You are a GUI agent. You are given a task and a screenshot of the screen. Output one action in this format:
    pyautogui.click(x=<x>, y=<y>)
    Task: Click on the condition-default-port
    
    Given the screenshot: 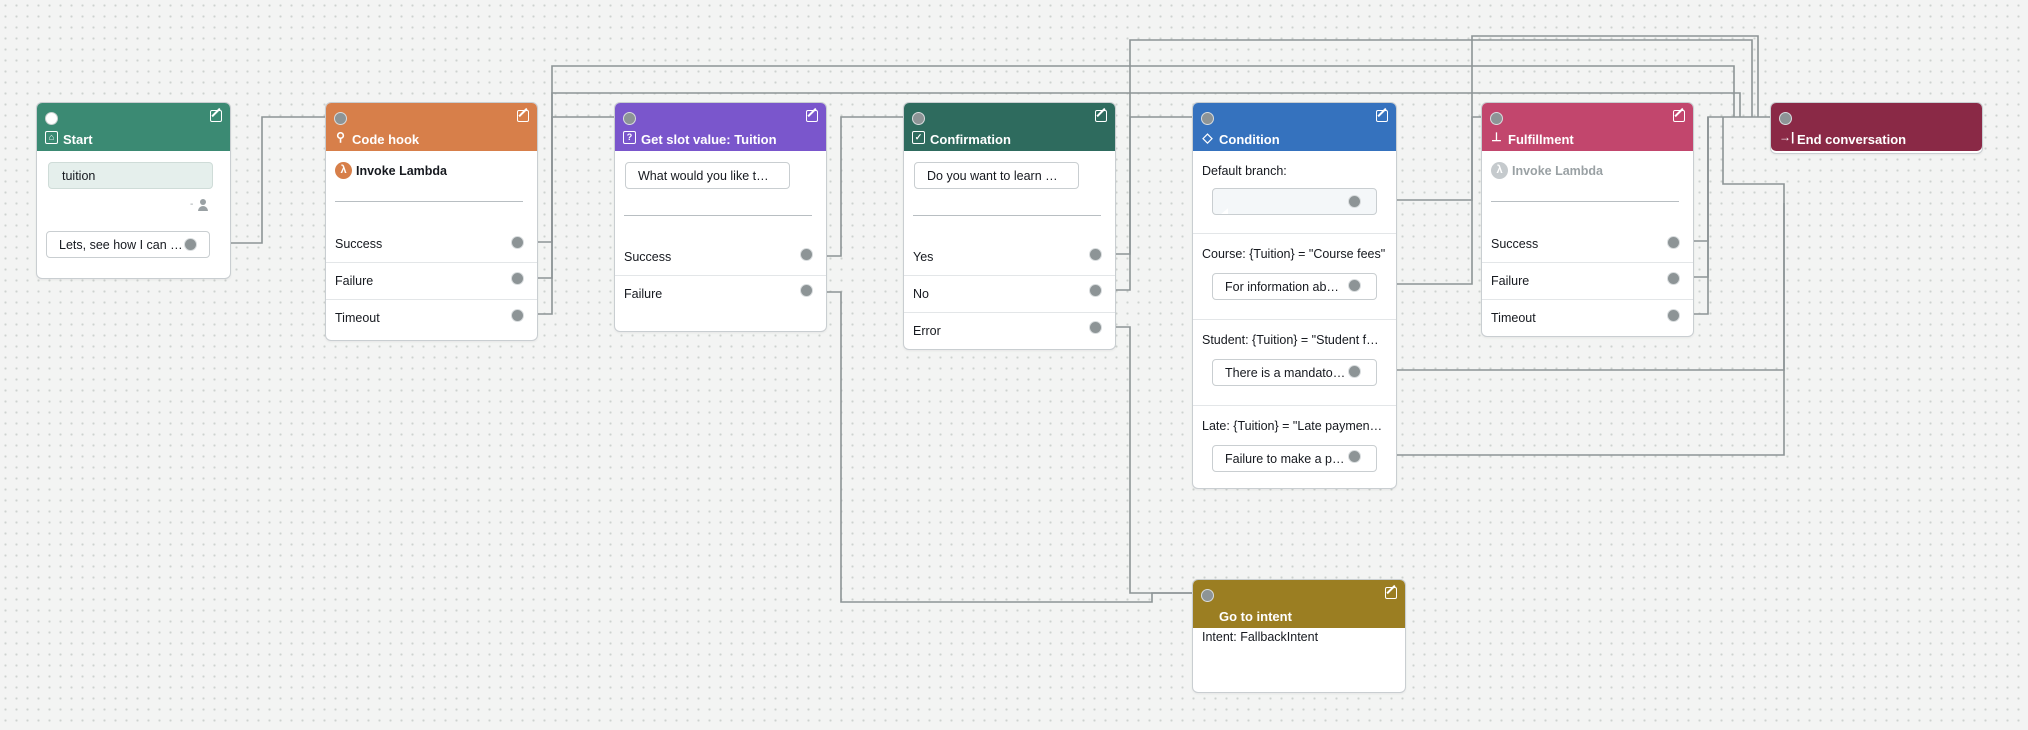 What is the action you would take?
    pyautogui.click(x=1354, y=201)
    